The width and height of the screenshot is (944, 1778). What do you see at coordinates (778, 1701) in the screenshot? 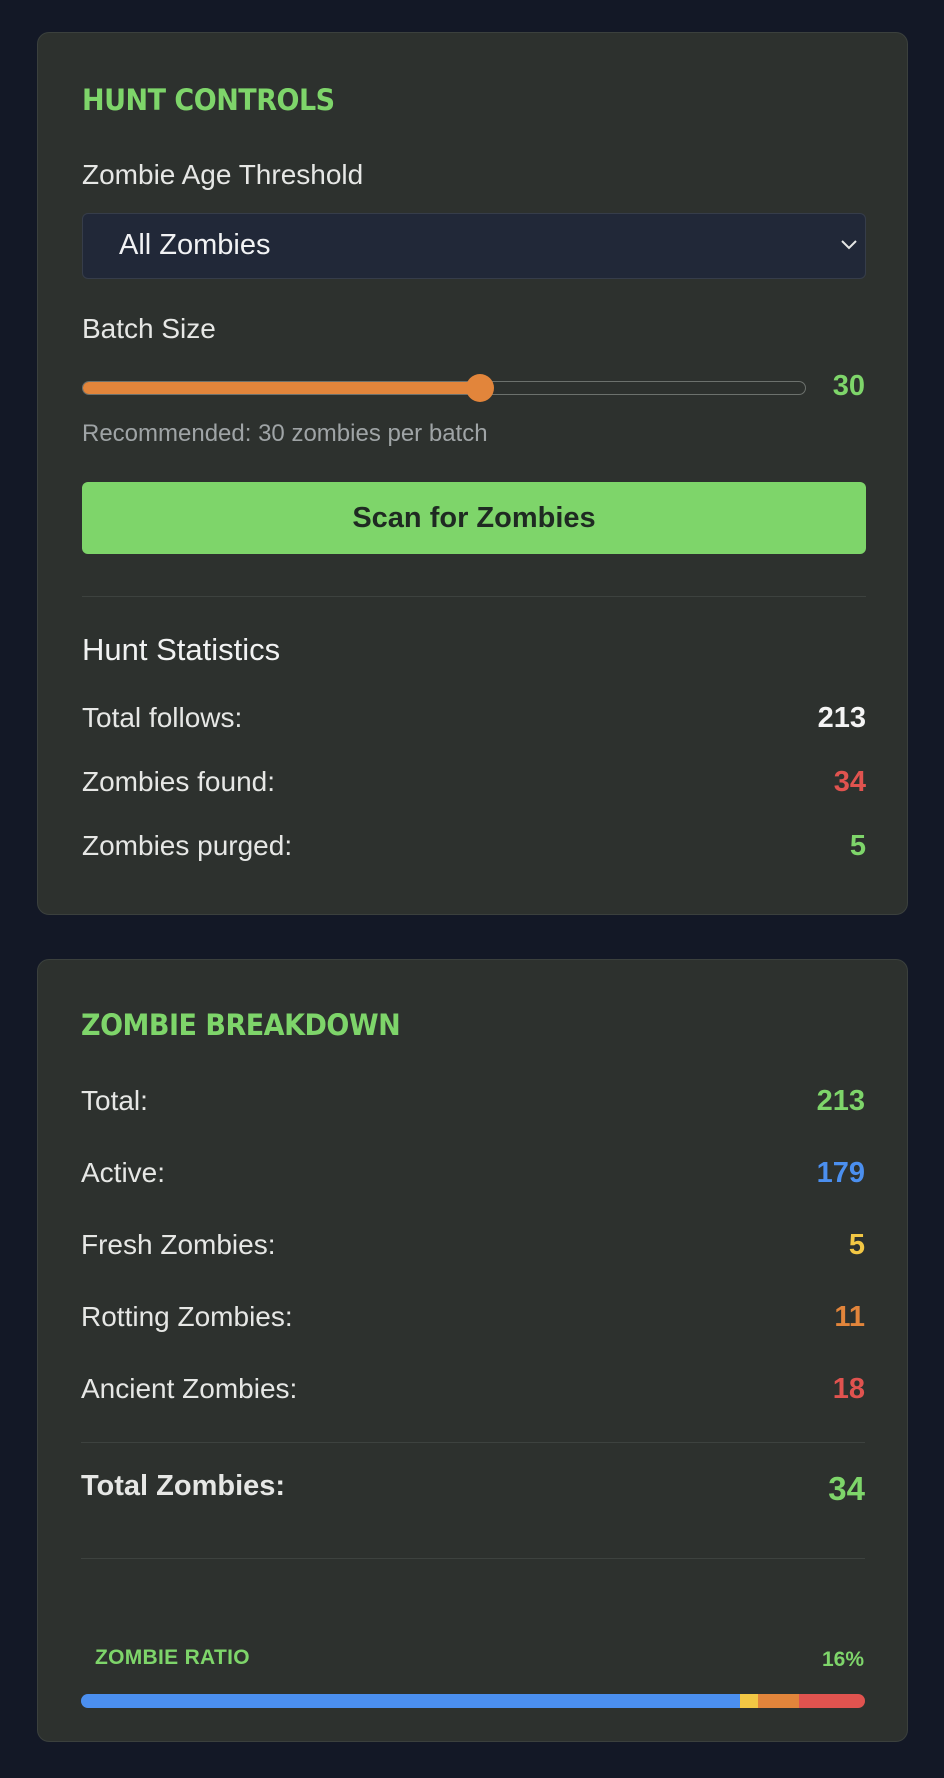
I see `ratio-segment-rotting` at bounding box center [778, 1701].